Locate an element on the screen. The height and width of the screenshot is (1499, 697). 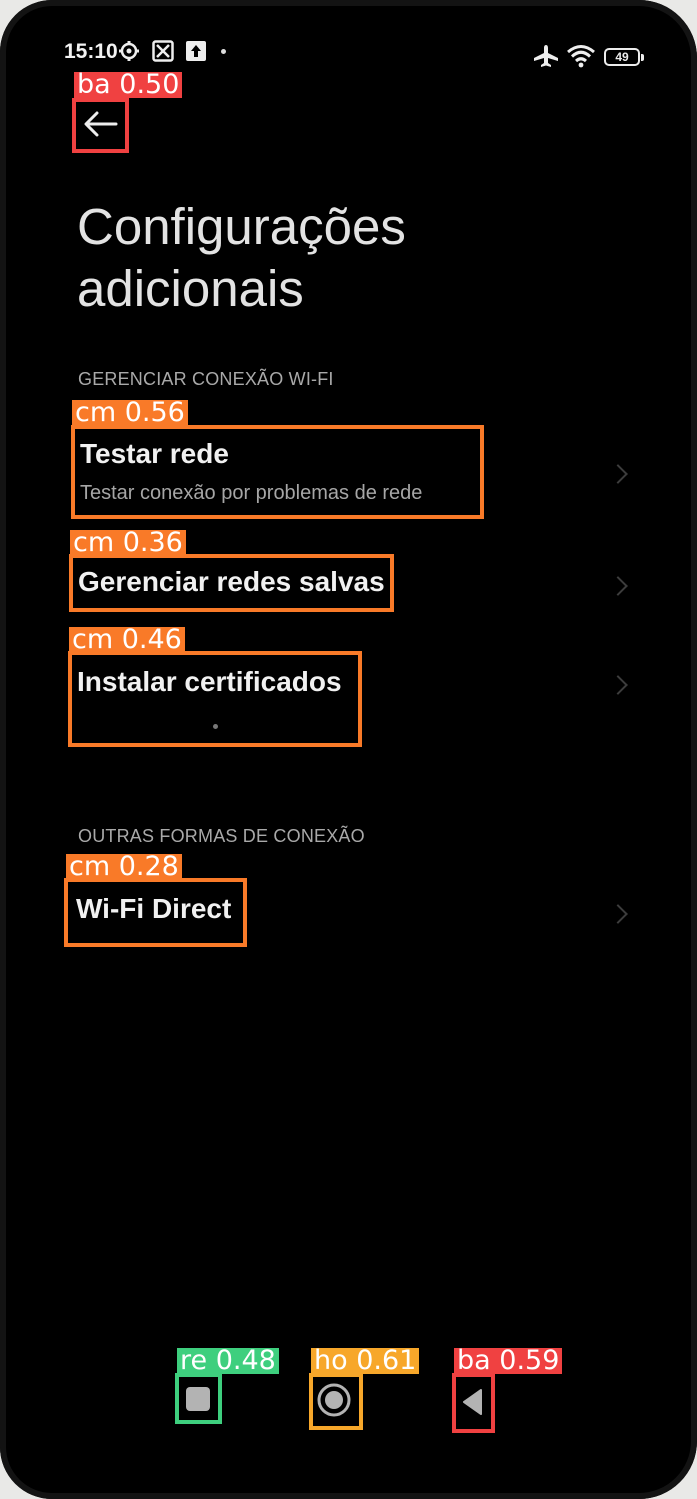
notification-dot is located at coordinates (223, 51).